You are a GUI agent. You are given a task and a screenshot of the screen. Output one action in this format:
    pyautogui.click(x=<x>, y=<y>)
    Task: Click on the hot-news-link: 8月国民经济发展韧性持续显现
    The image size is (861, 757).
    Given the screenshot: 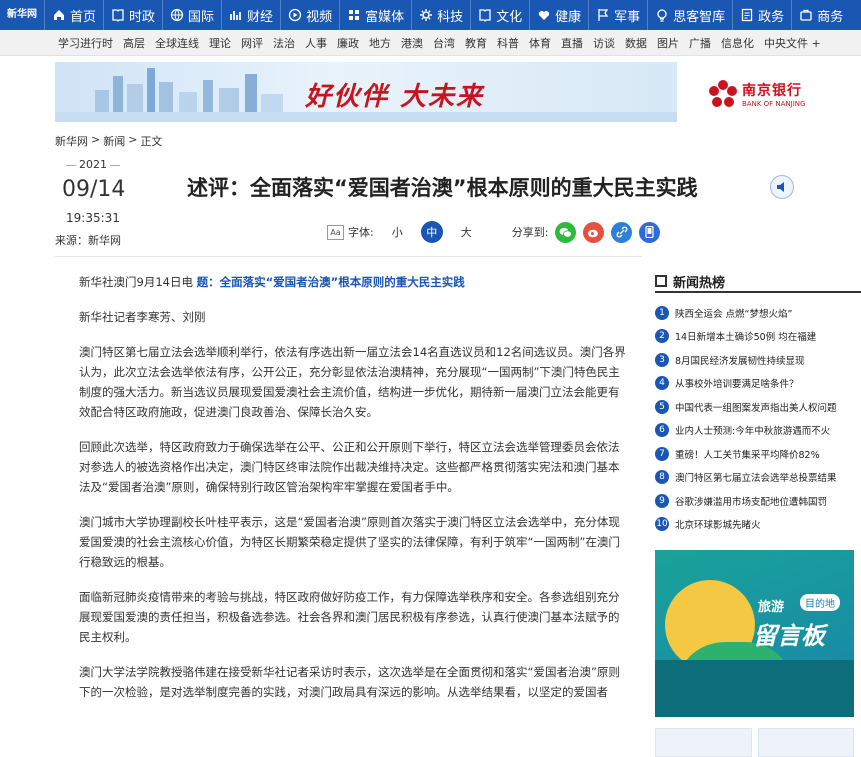 What is the action you would take?
    pyautogui.click(x=740, y=360)
    